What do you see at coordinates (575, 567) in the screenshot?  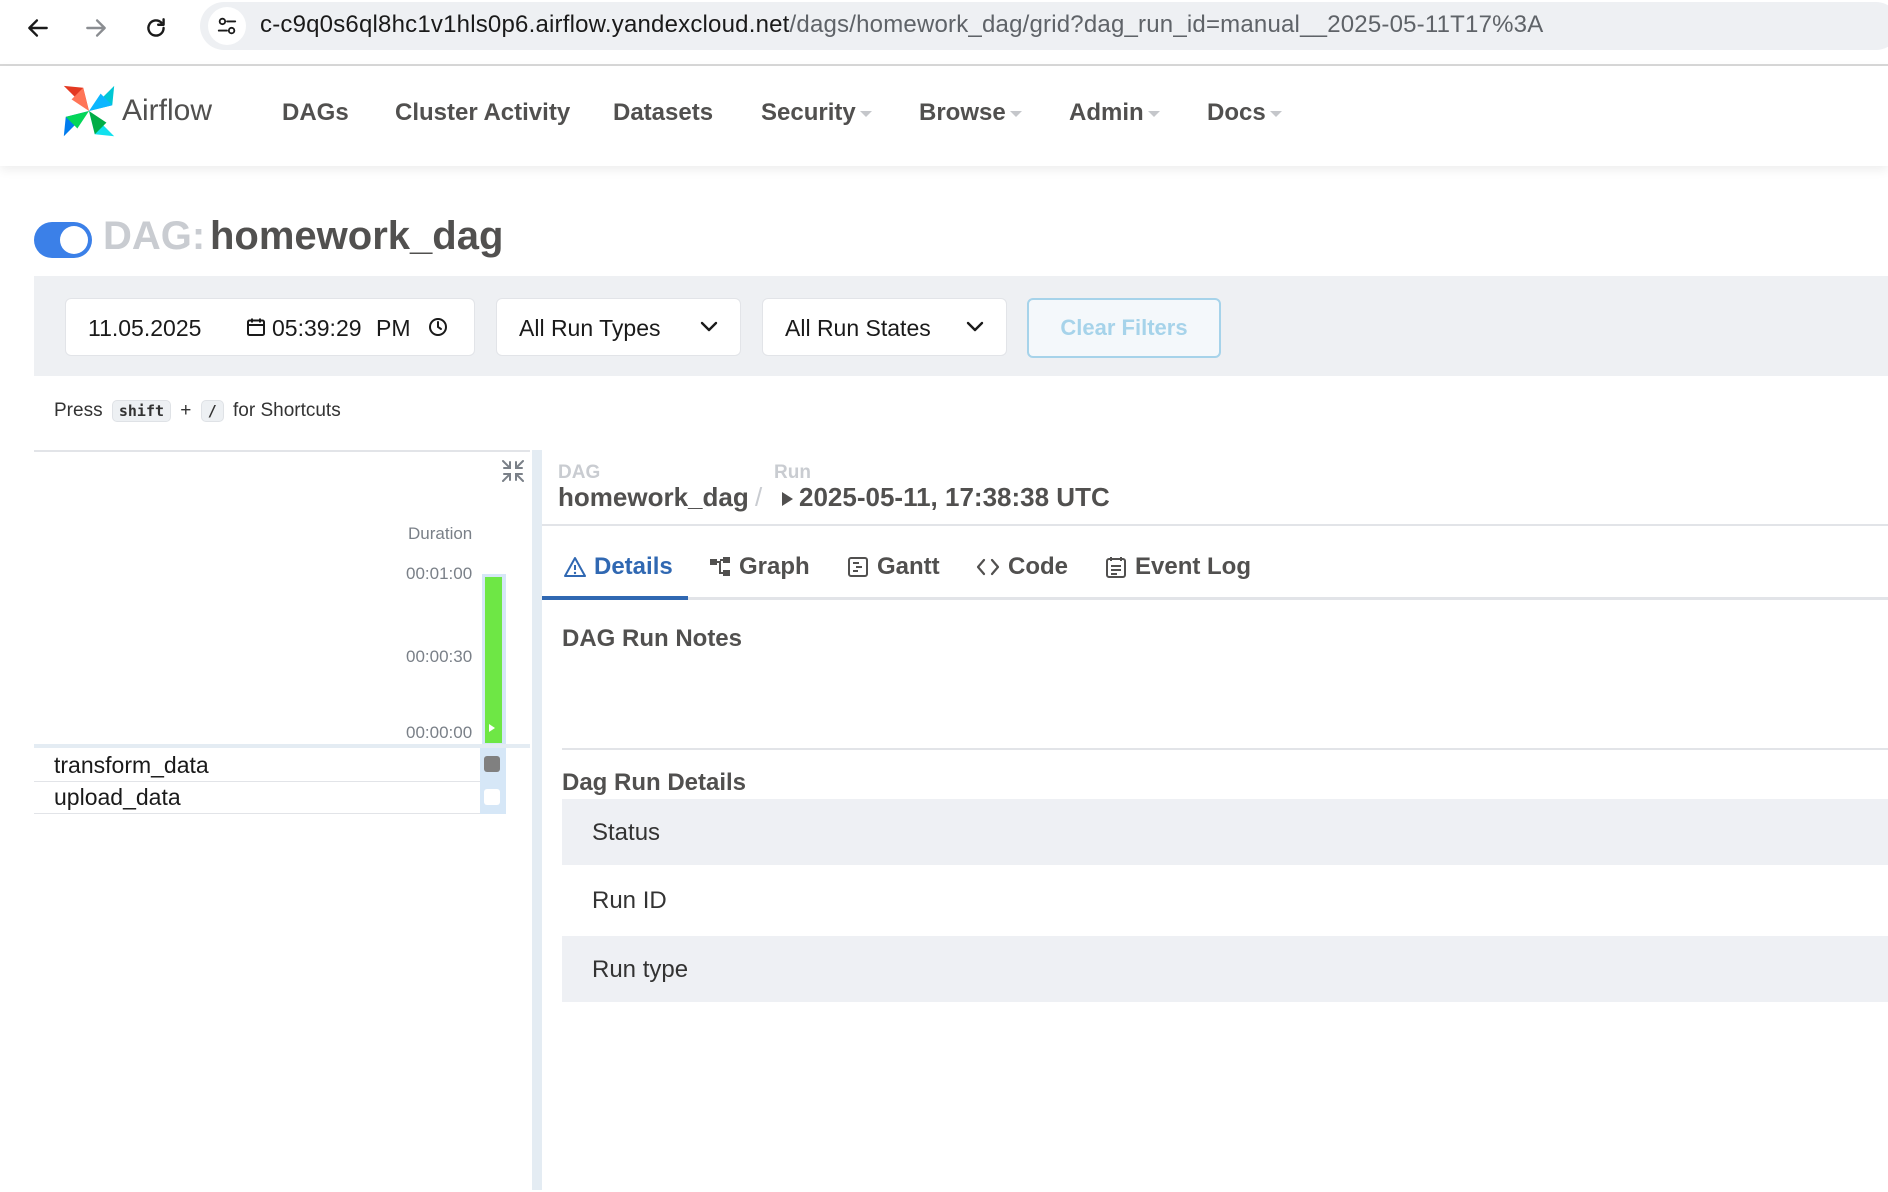 I see `warning-triangle-icon` at bounding box center [575, 567].